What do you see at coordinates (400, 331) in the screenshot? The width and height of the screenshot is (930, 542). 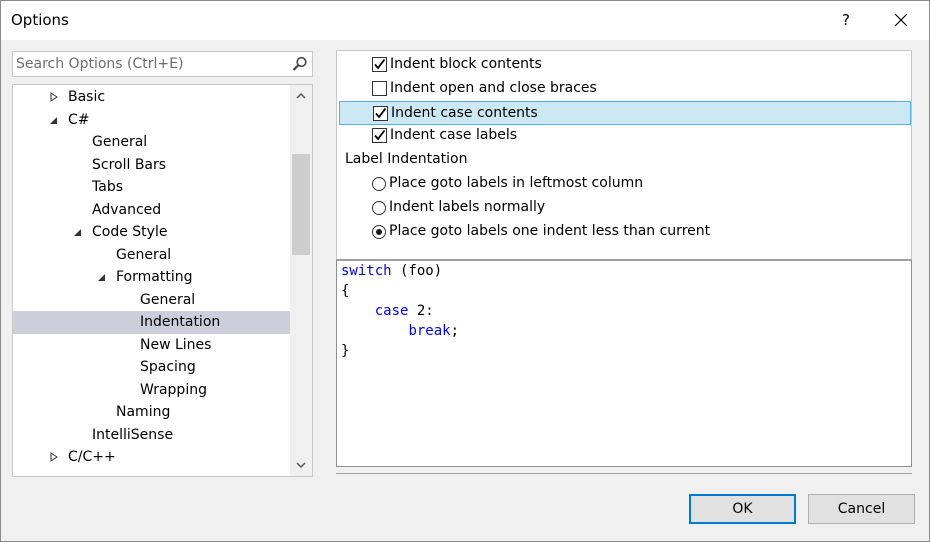 I see `code-line: break;` at bounding box center [400, 331].